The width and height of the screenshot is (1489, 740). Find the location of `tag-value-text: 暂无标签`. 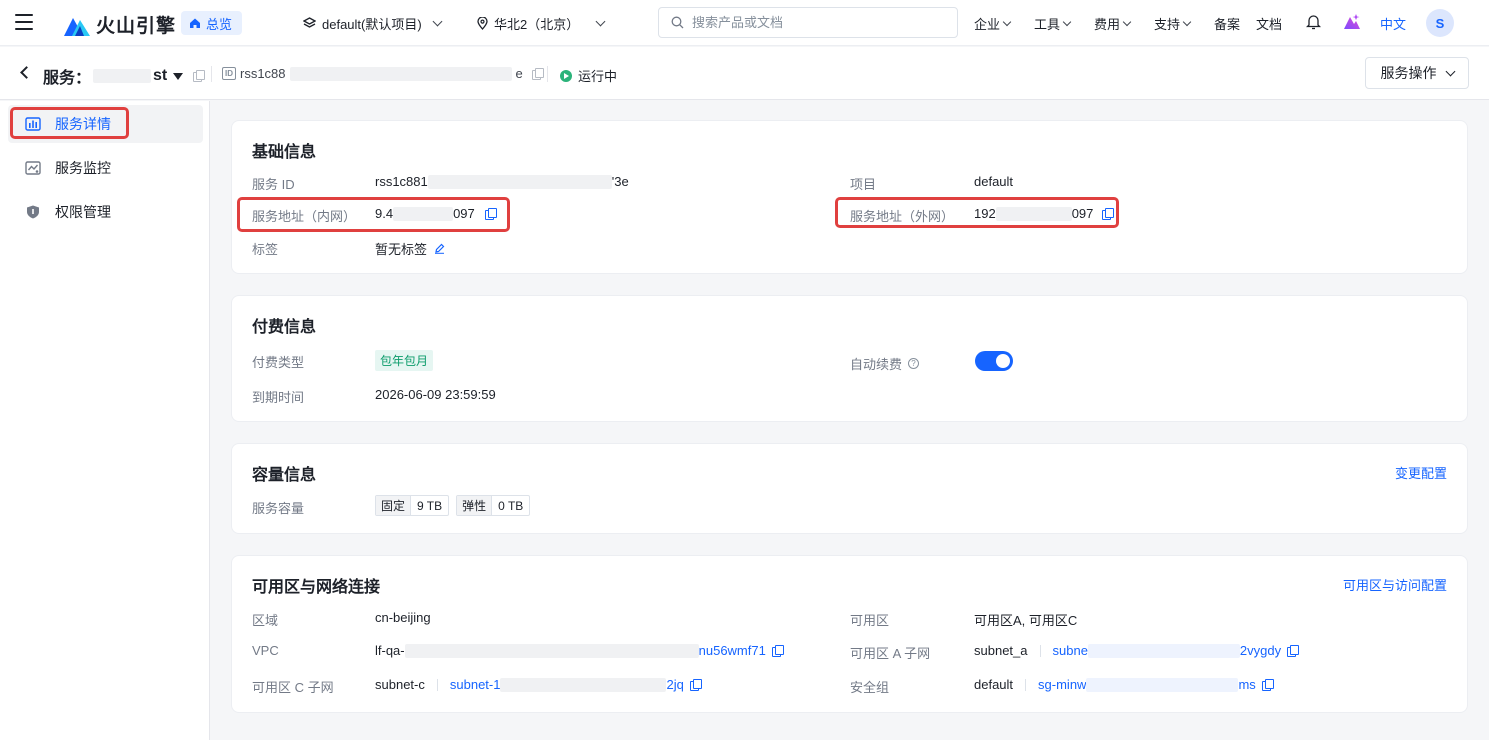

tag-value-text: 暂无标签 is located at coordinates (401, 249).